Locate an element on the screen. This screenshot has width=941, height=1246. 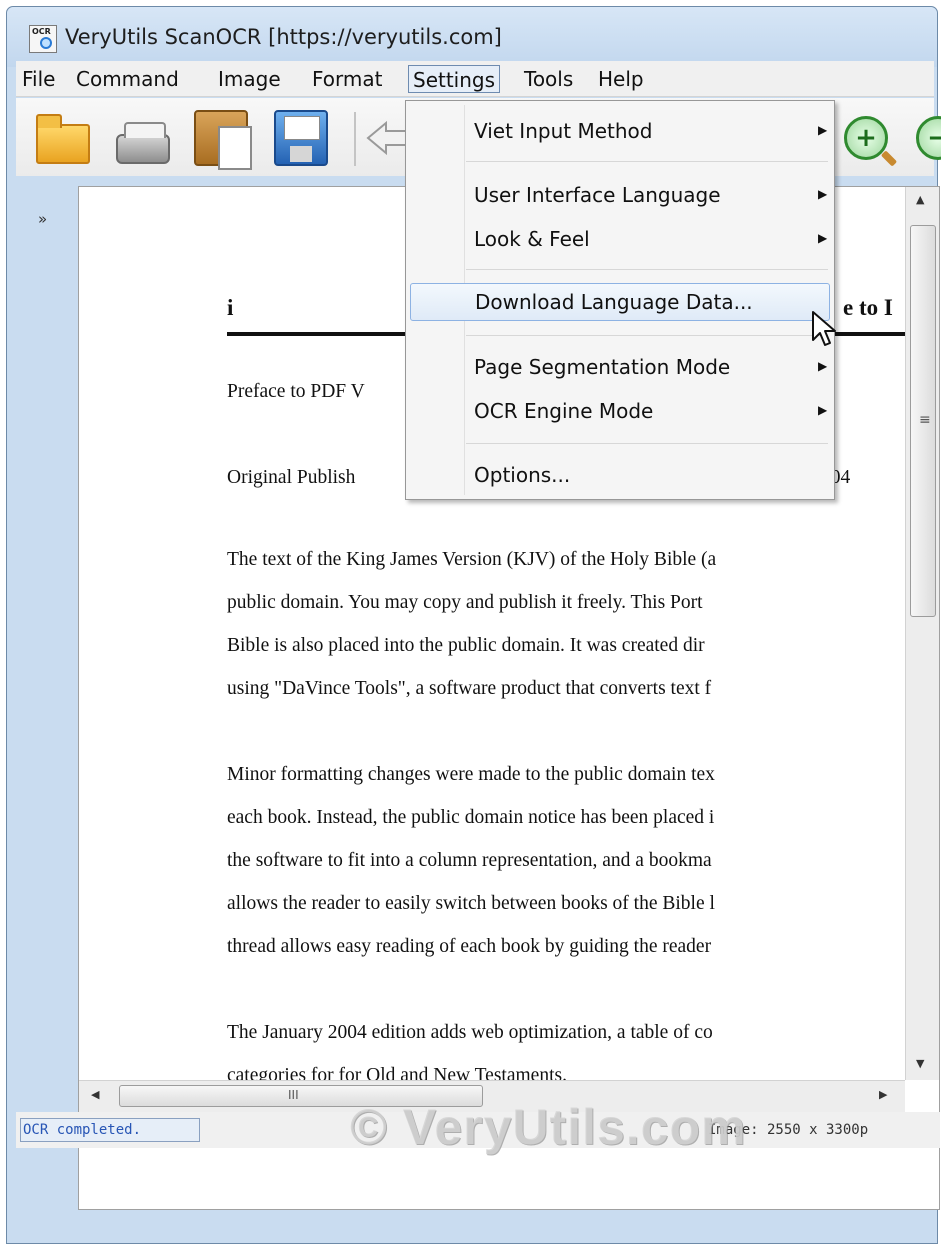
document-heading-fragment: e to I is located at coordinates (868, 307).